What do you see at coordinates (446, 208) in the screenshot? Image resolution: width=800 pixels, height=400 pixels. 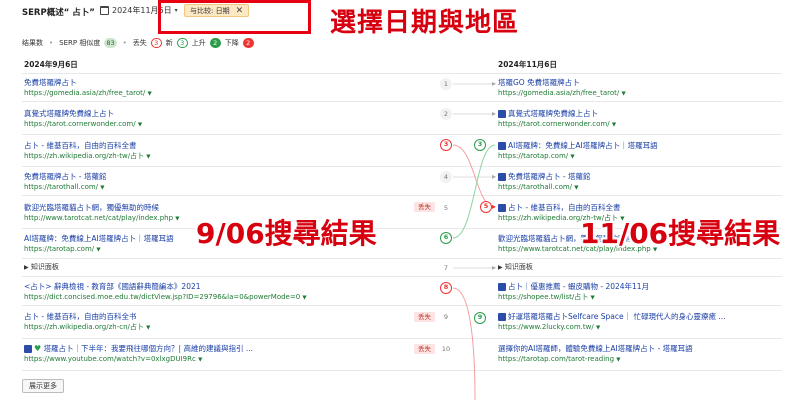 I see `rank-badge: 5` at bounding box center [446, 208].